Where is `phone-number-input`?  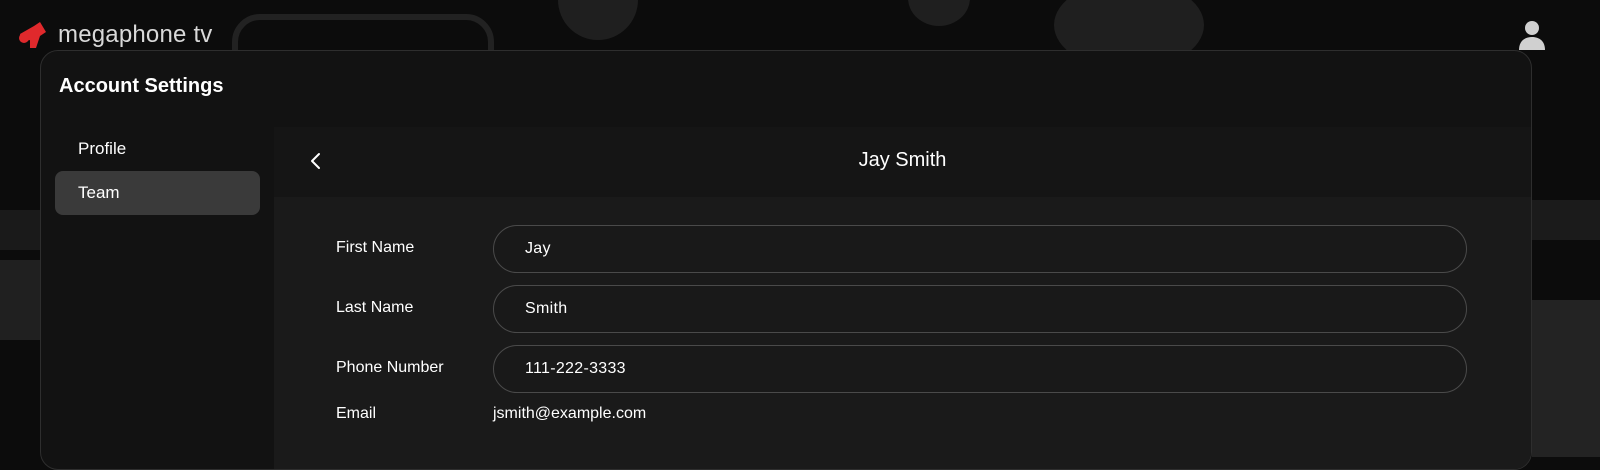
phone-number-input is located at coordinates (980, 369).